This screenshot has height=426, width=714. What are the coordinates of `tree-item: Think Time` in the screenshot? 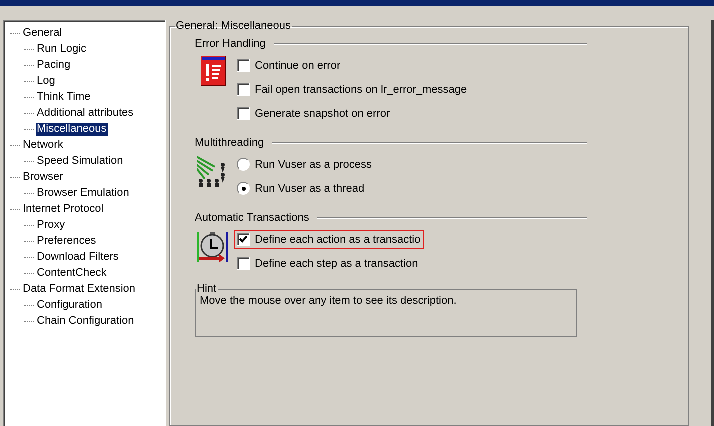 It's located at (64, 97).